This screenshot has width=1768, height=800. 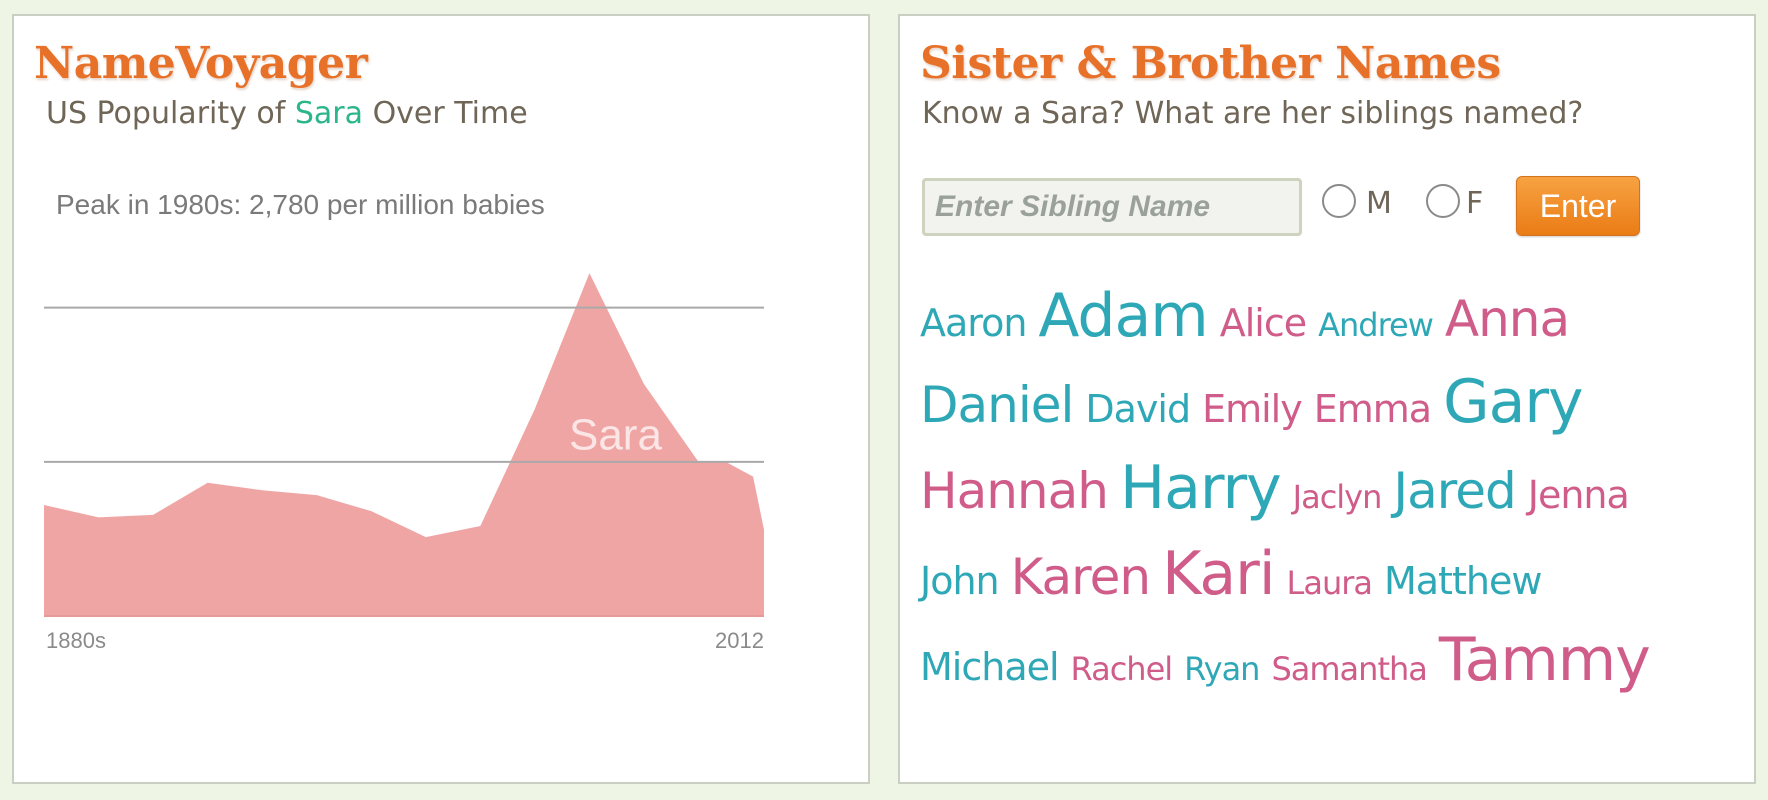 What do you see at coordinates (1475, 203) in the screenshot?
I see `radio-female-label: F` at bounding box center [1475, 203].